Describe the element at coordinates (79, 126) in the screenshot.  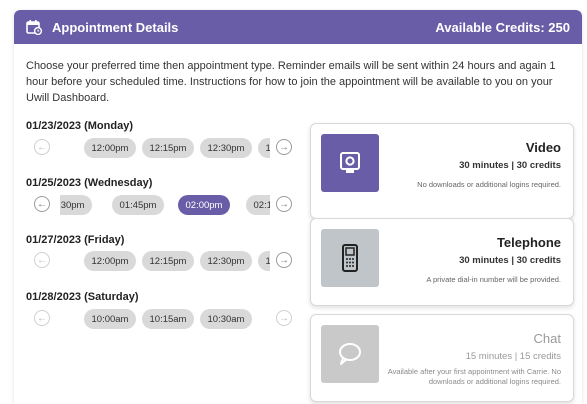
I see `date-label-day-1: 01/23/2023 (Monday)` at that location.